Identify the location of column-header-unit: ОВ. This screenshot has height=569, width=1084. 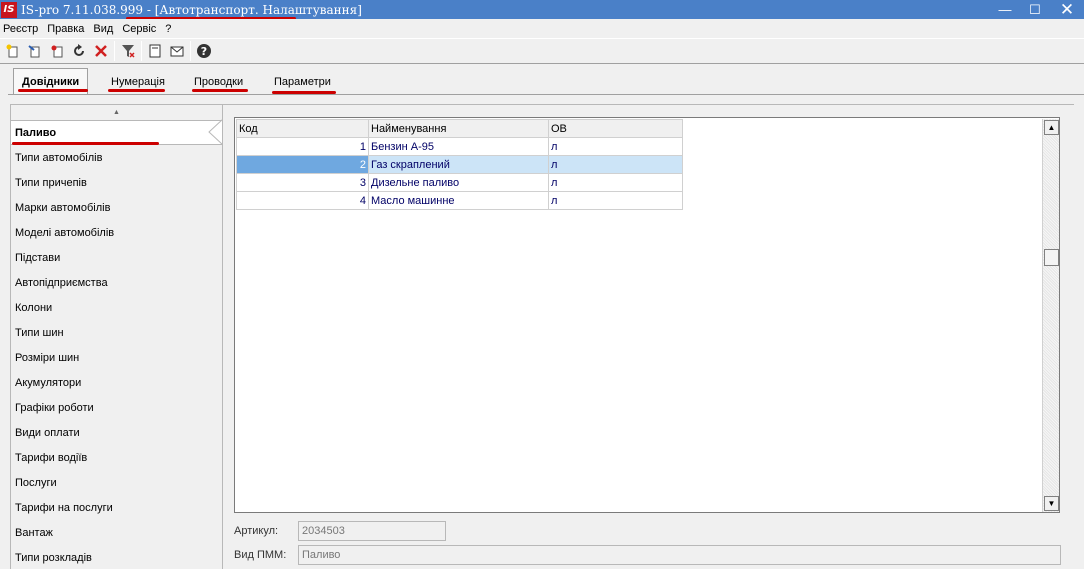
(615, 128).